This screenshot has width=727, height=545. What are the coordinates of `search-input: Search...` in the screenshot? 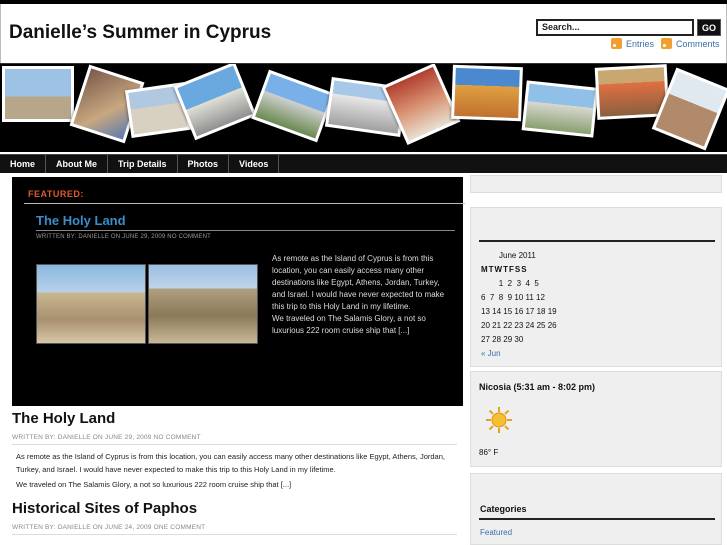 It's located at (615, 27).